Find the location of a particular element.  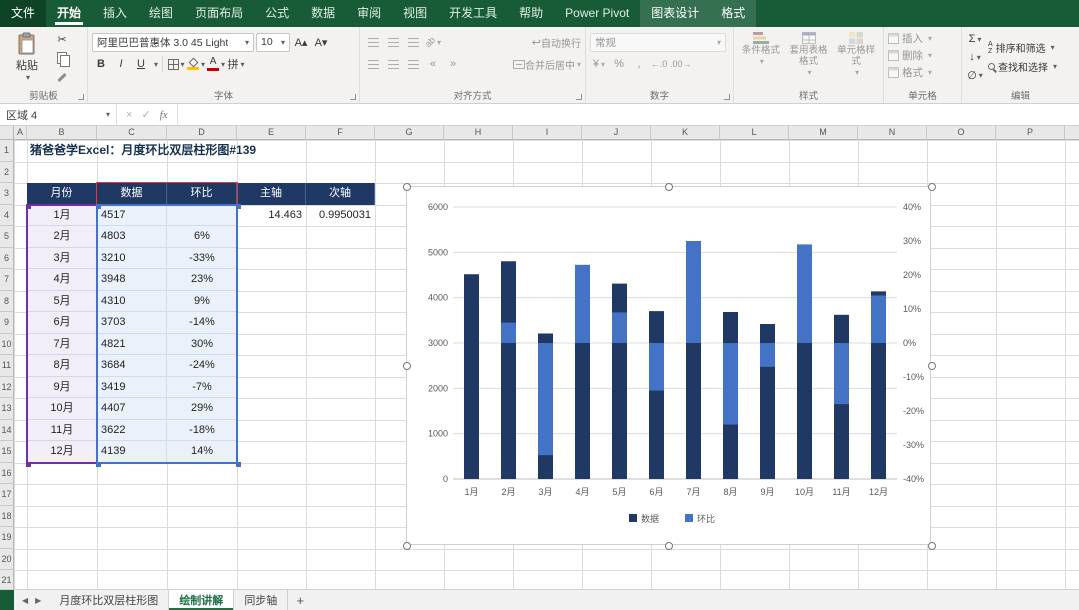

ribbon-tab-home: 开始 is located at coordinates (69, 13).